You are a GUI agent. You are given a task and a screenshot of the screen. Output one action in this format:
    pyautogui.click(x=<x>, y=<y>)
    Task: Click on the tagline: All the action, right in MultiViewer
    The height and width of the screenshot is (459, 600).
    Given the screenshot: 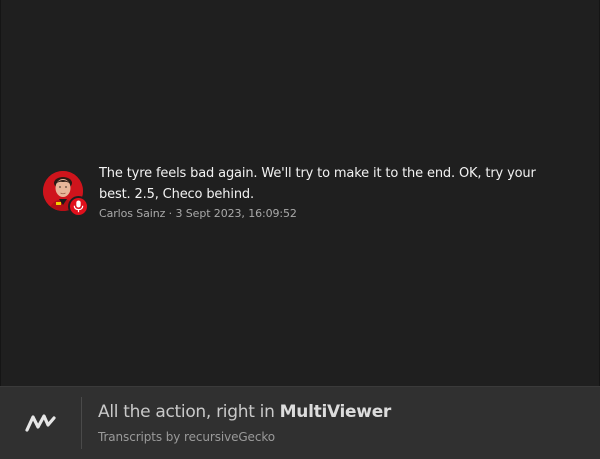 What is the action you would take?
    pyautogui.click(x=244, y=412)
    